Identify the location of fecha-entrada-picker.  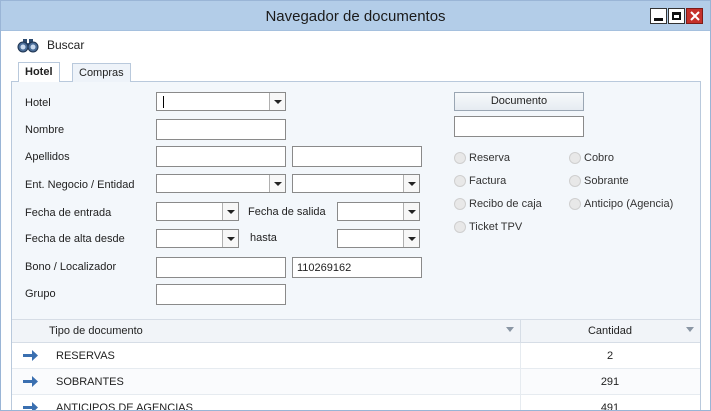
(197, 211).